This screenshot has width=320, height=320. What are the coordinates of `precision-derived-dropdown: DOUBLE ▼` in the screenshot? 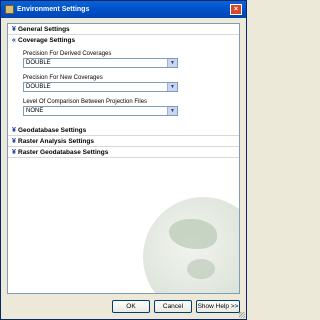 It's located at (100, 63).